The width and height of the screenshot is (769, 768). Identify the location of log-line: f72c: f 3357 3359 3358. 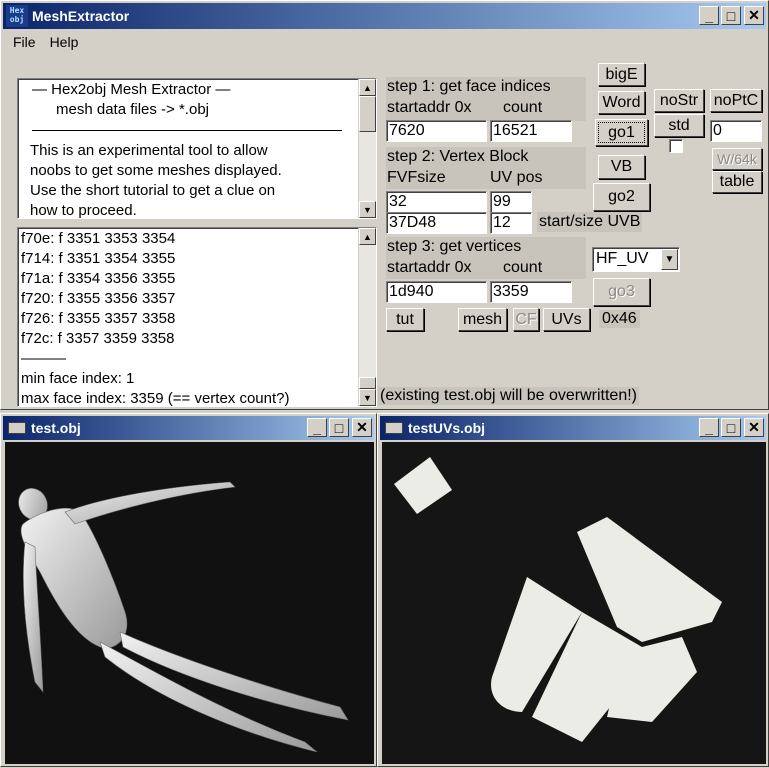
(98, 338).